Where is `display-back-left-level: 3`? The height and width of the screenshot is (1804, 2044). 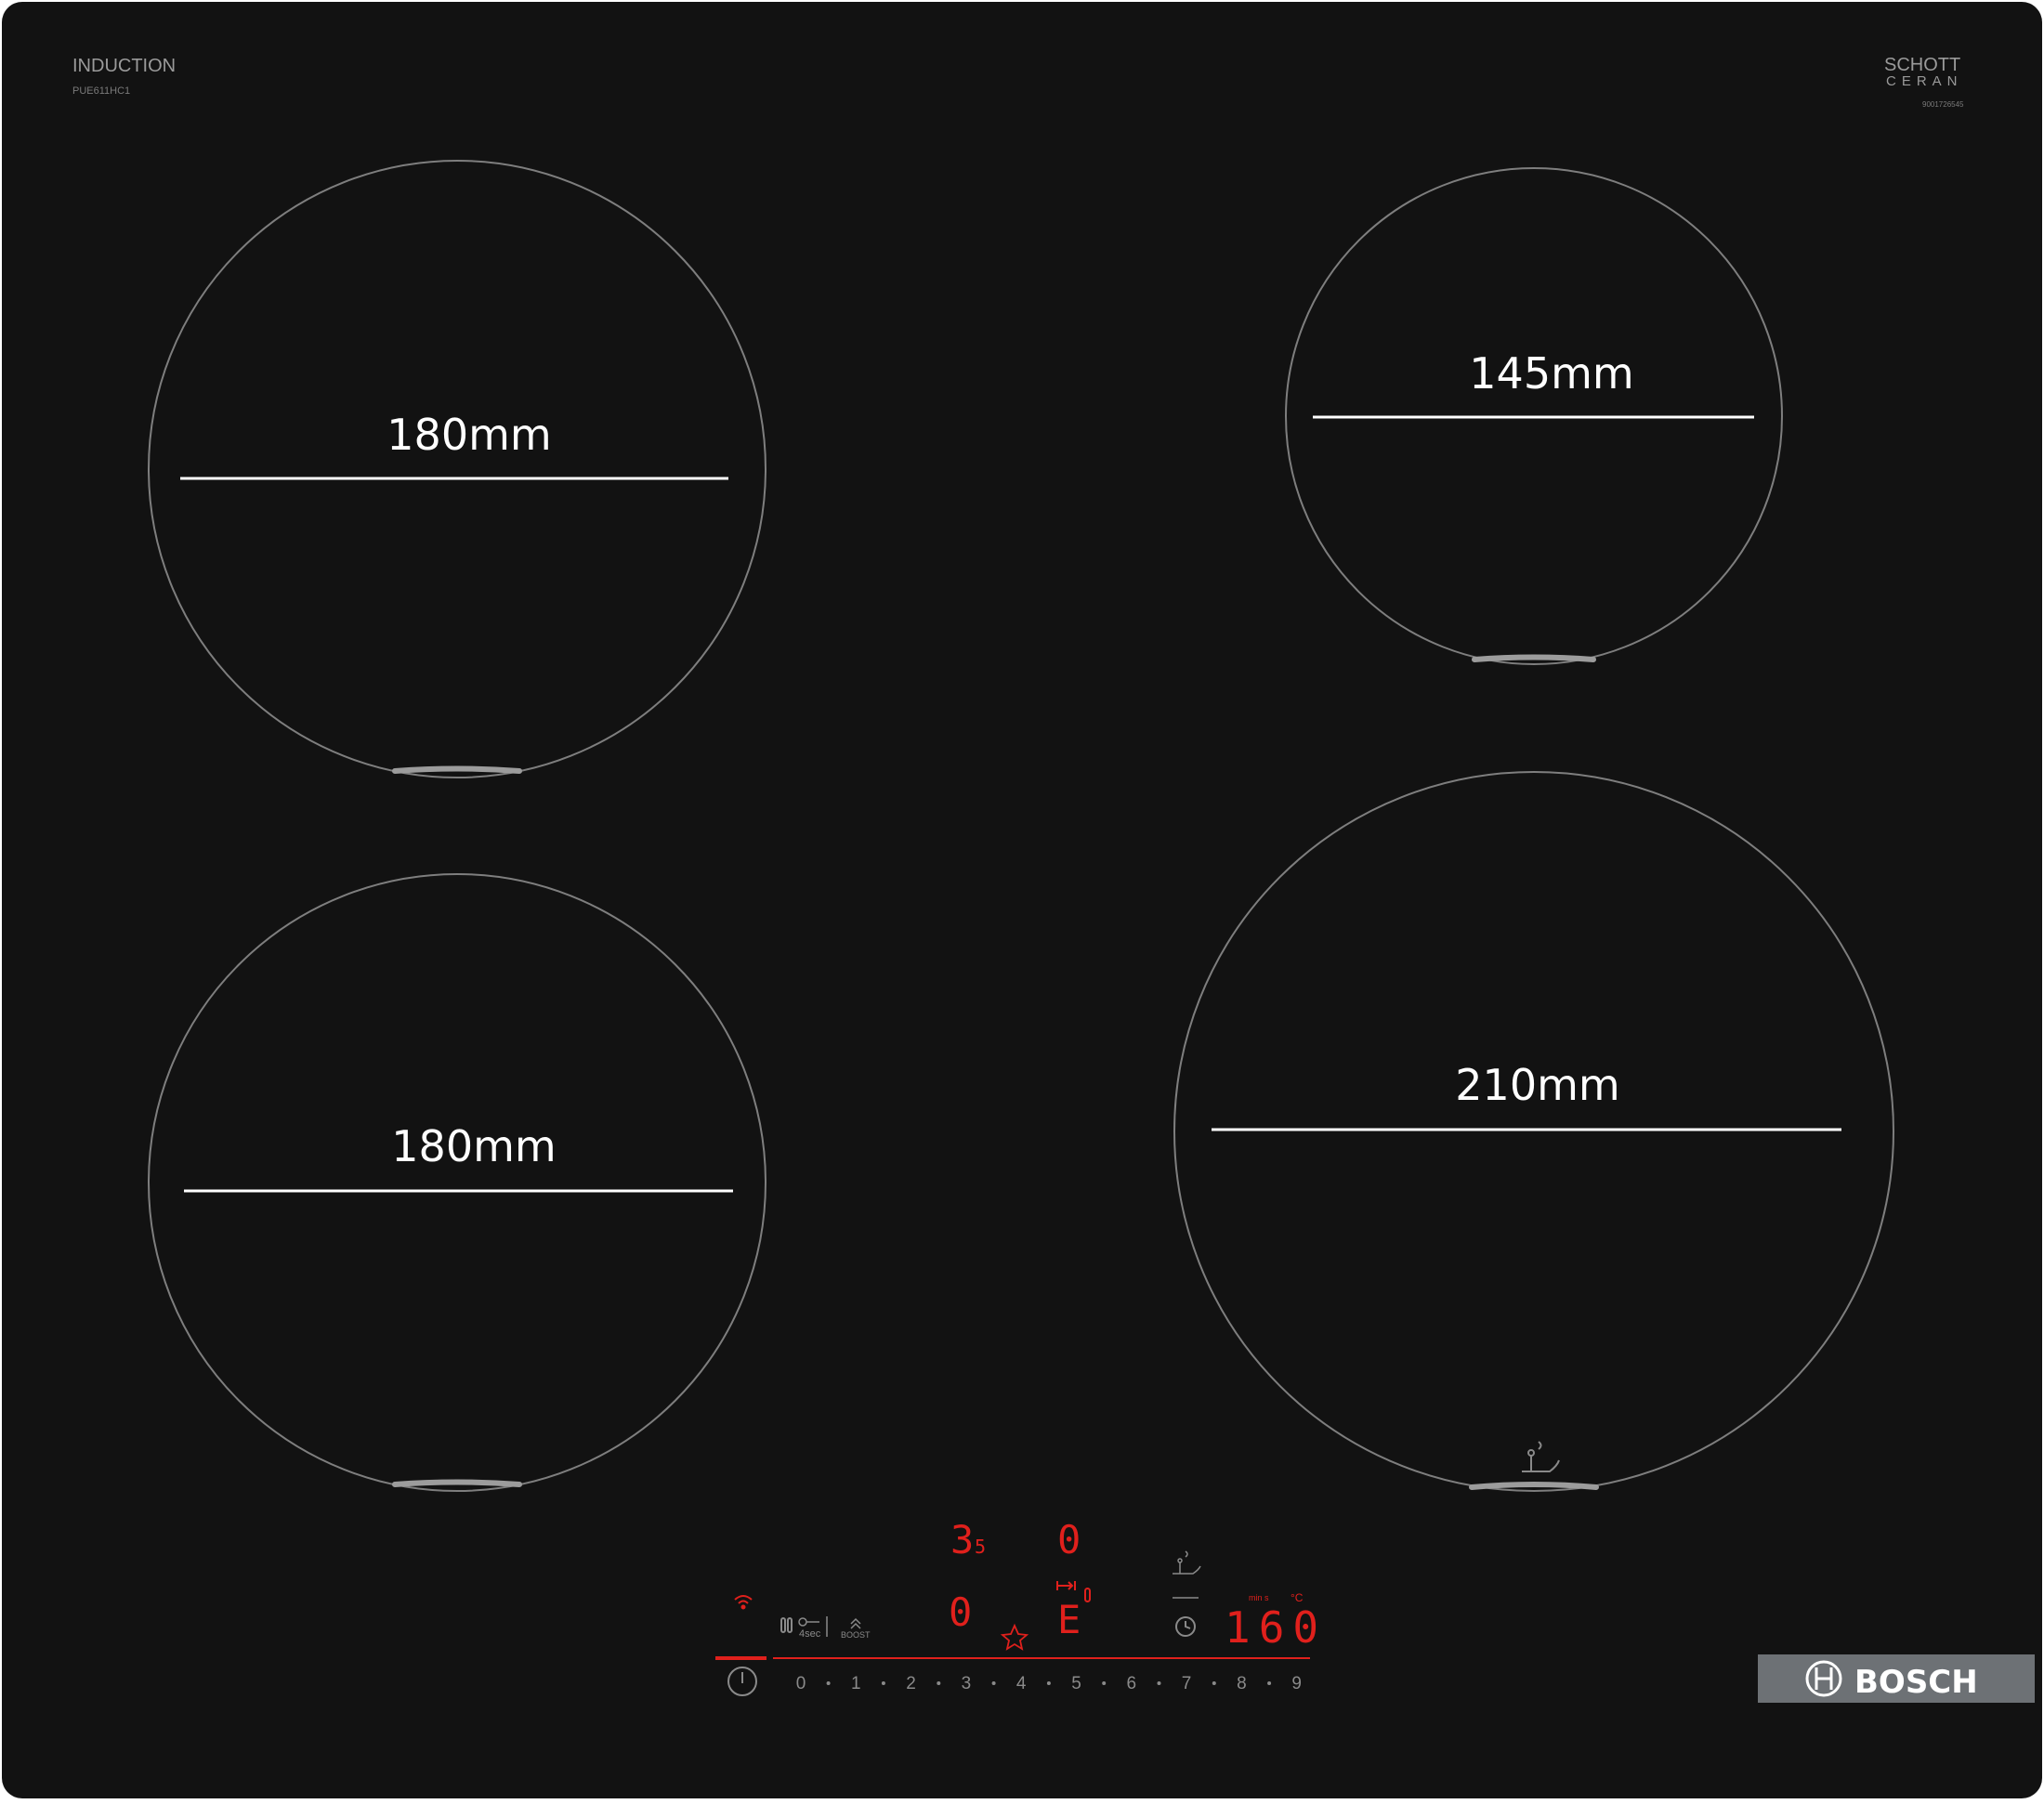
display-back-left-level: 3 is located at coordinates (962, 1539).